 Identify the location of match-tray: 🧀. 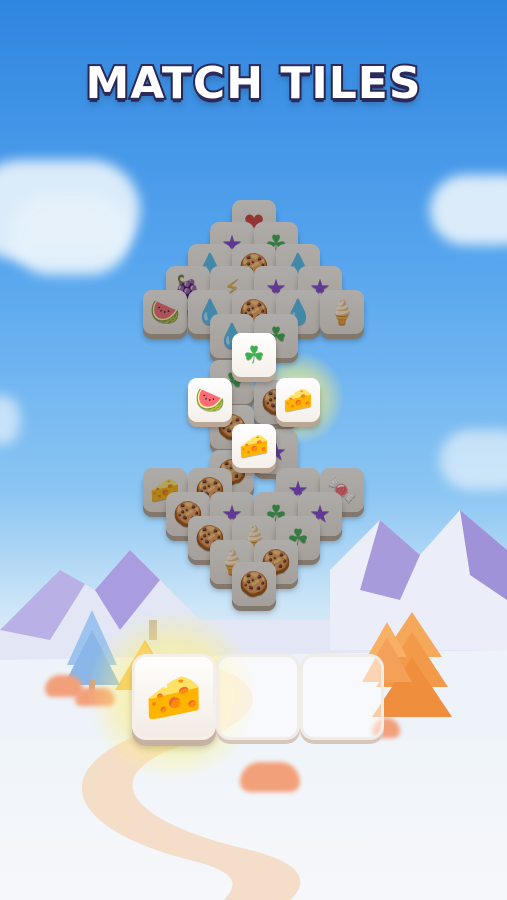
(236, 695).